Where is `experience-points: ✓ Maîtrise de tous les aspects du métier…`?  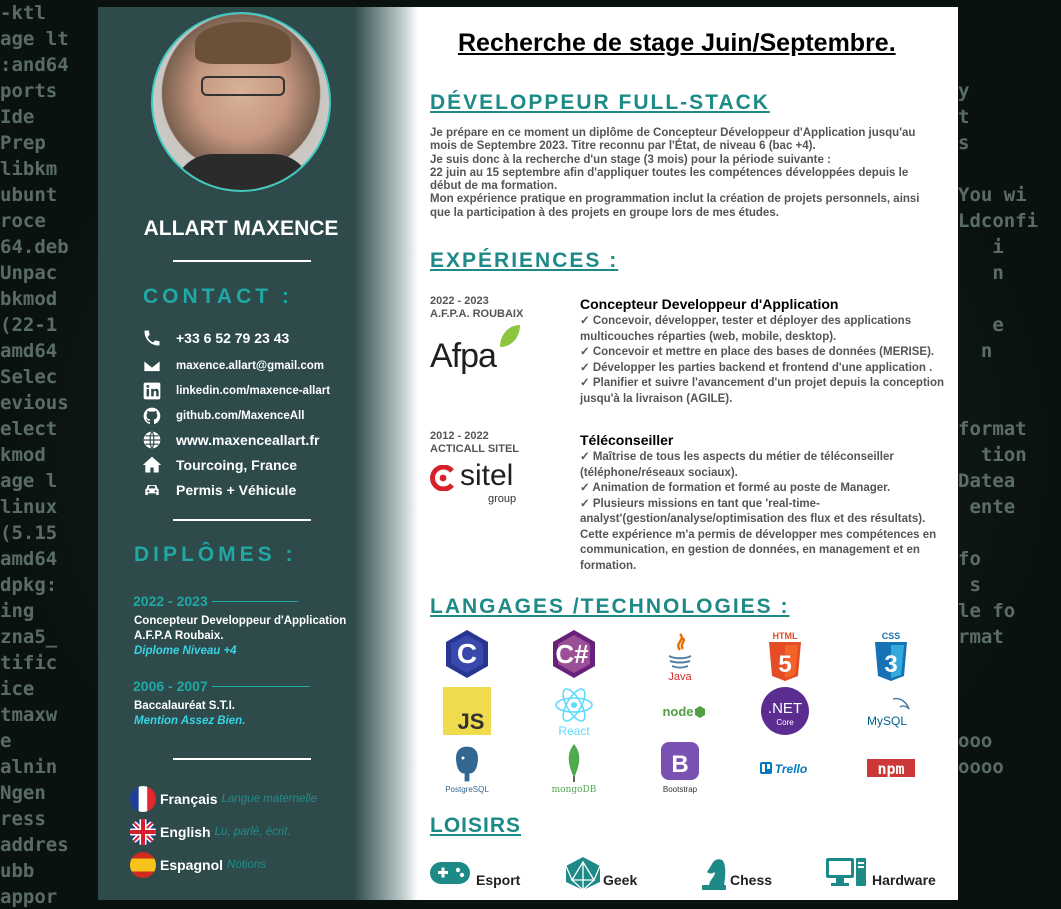 experience-points: ✓ Maîtrise de tous les aspects du métier… is located at coordinates (758, 511).